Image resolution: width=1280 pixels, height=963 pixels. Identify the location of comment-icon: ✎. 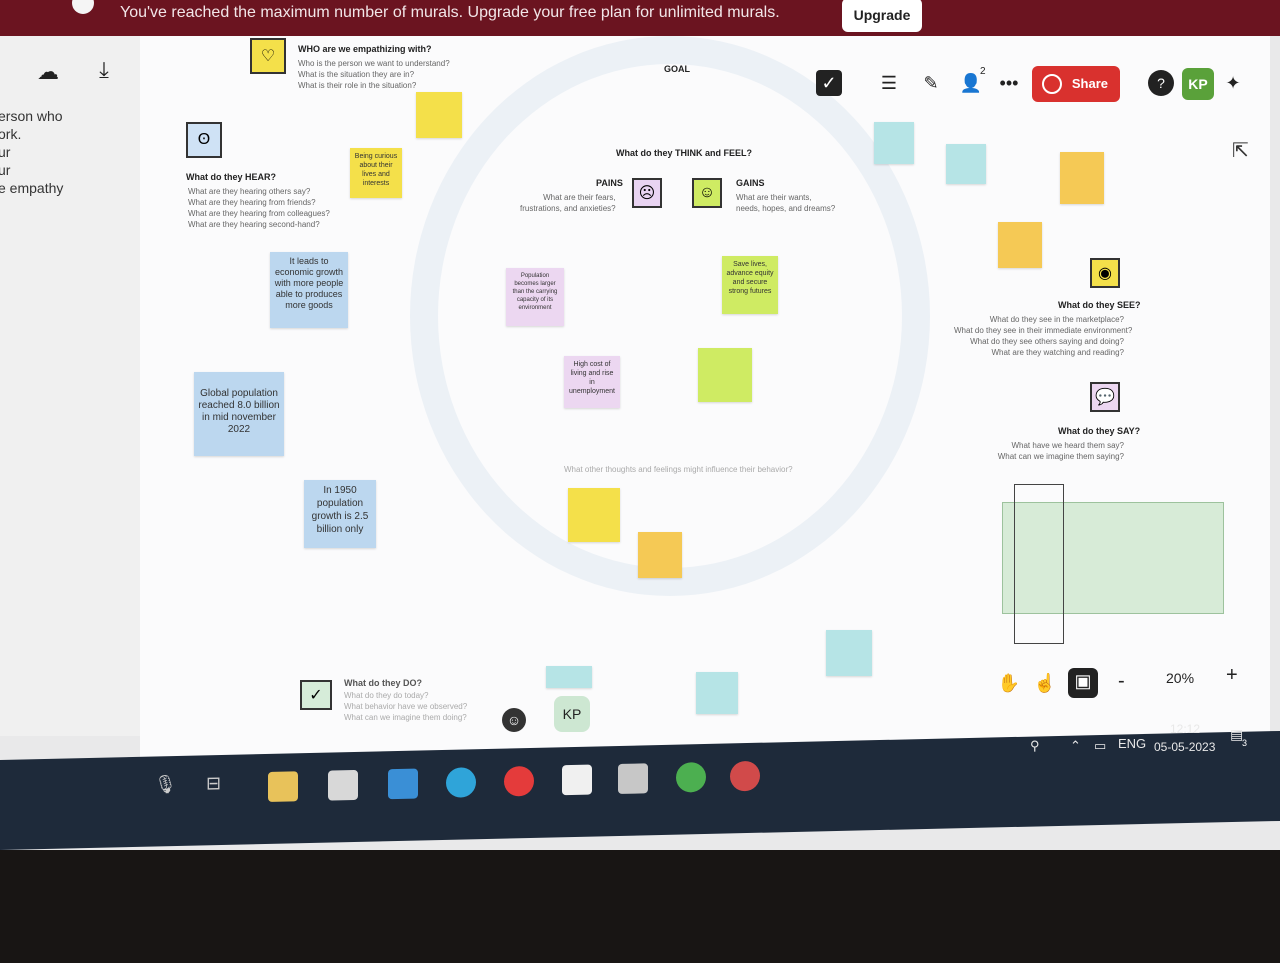
(931, 83).